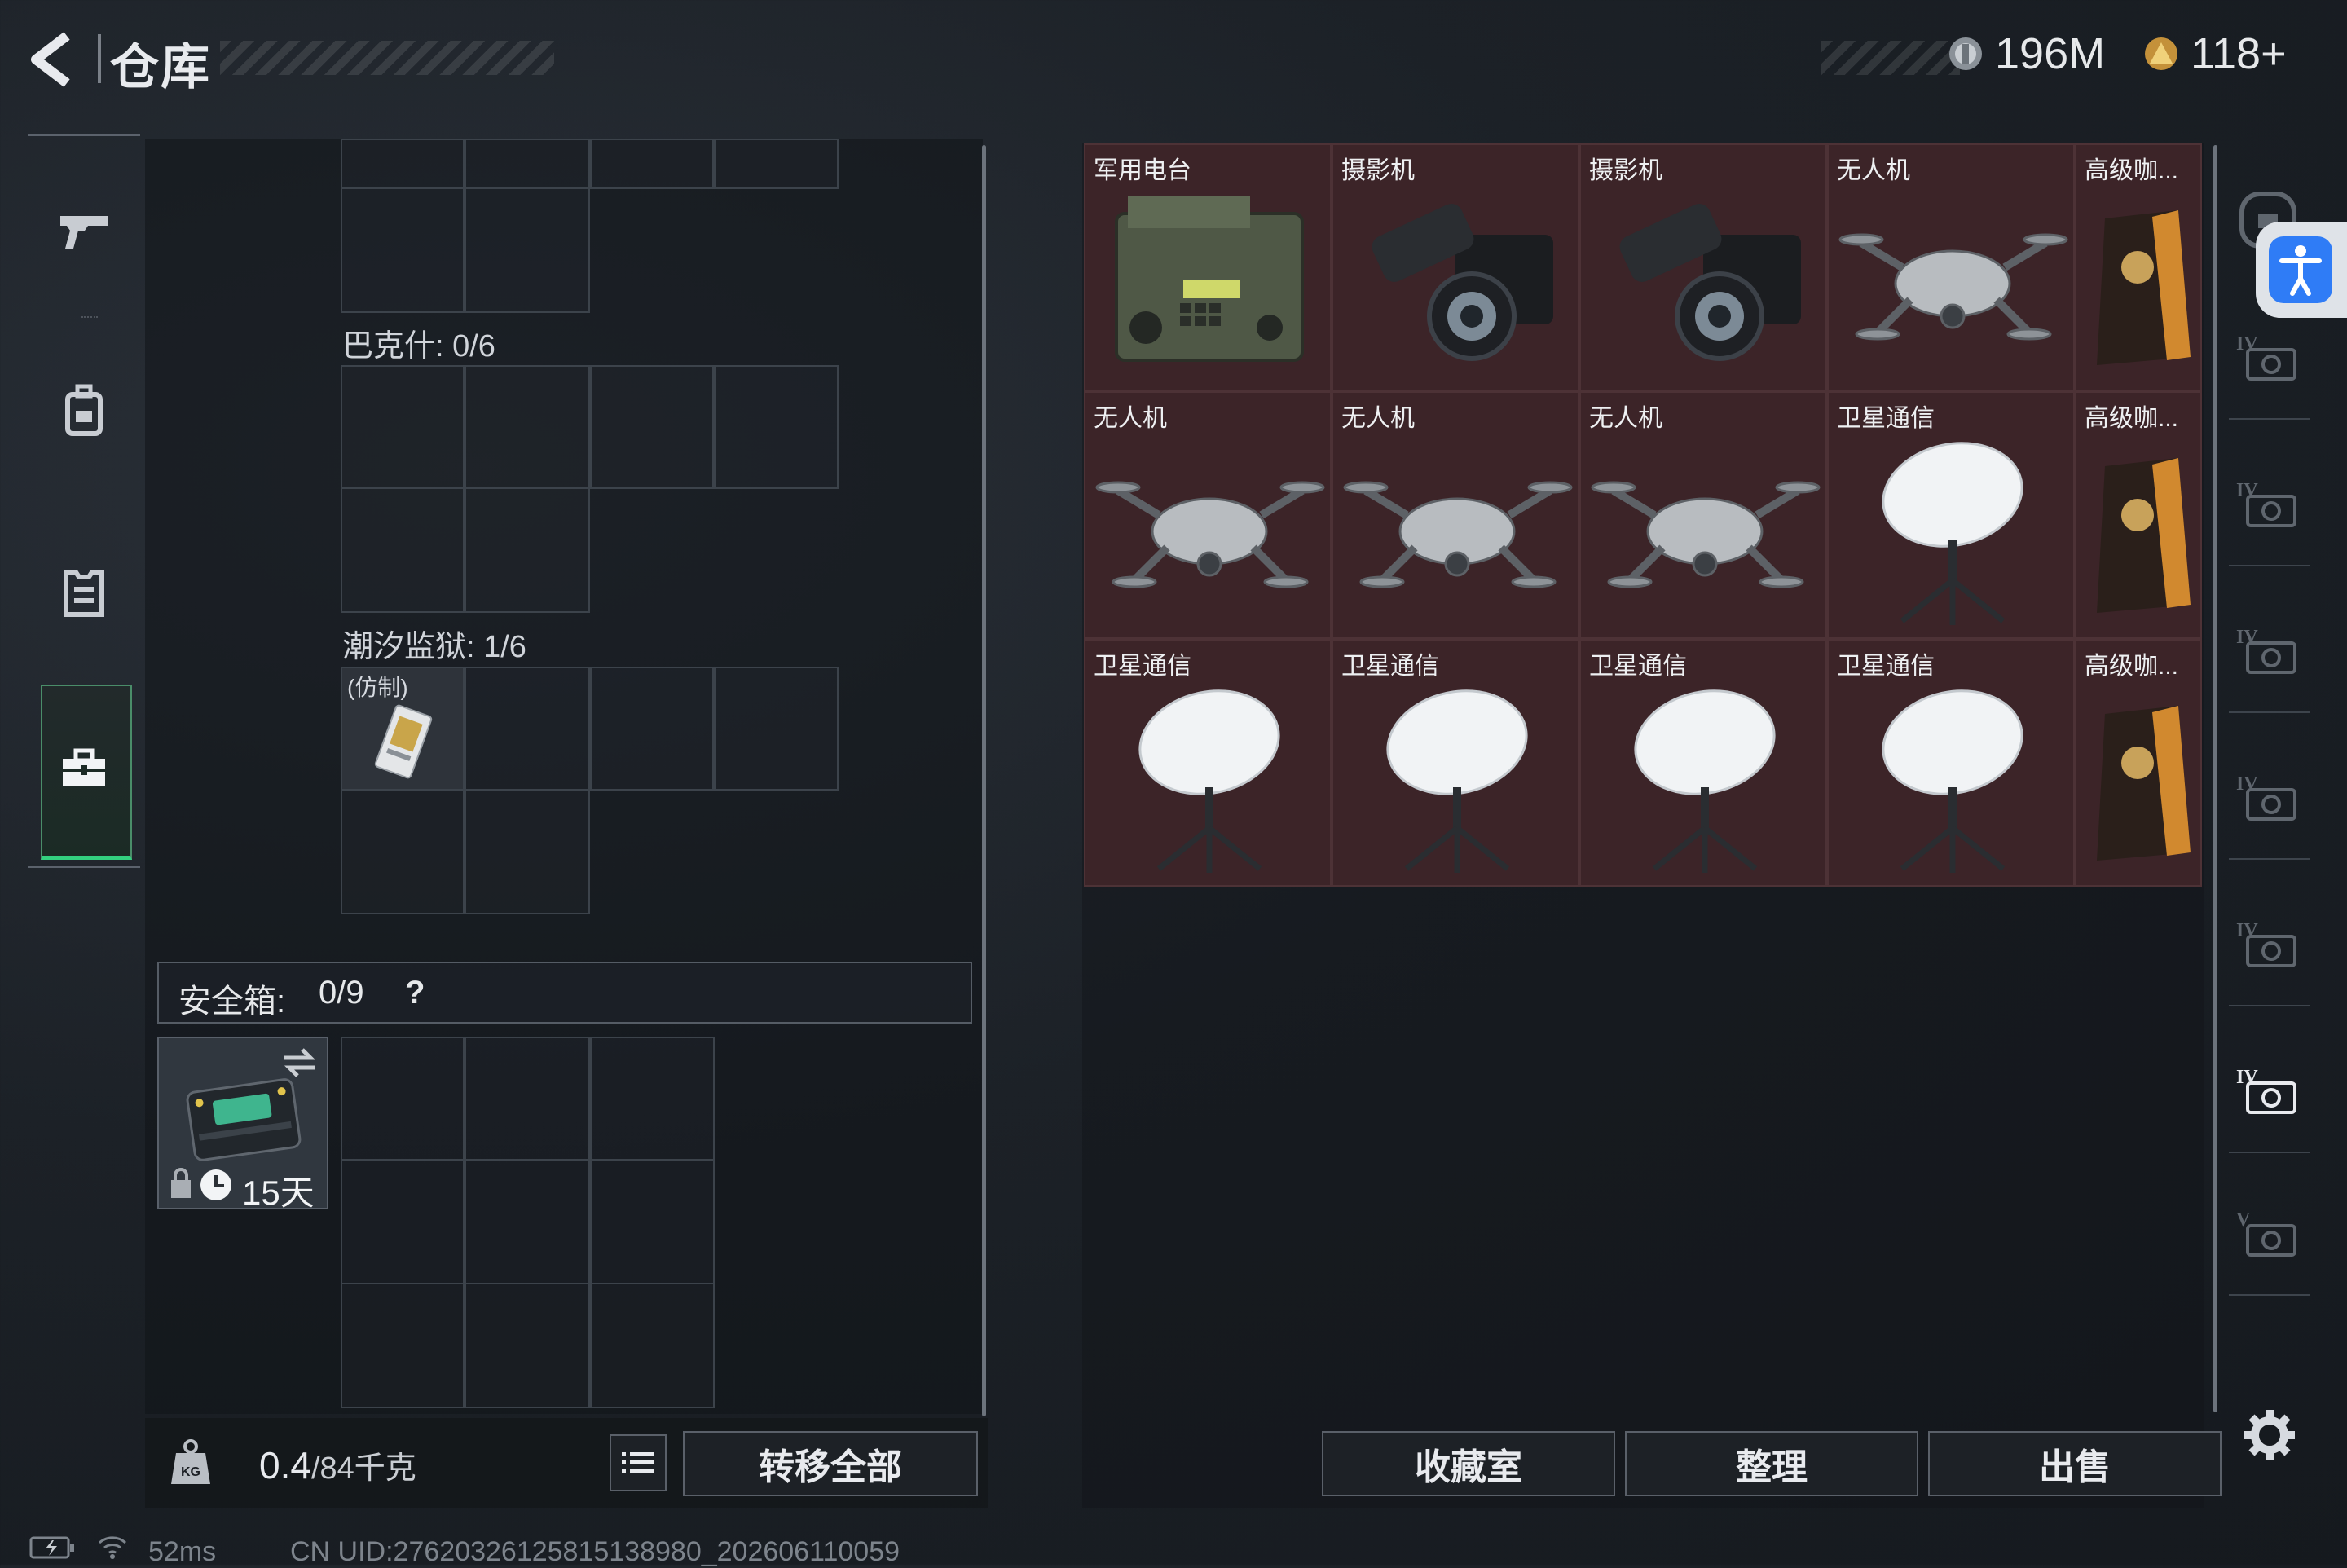  What do you see at coordinates (415, 993) in the screenshot?
I see `safe-box-help-button: ?` at bounding box center [415, 993].